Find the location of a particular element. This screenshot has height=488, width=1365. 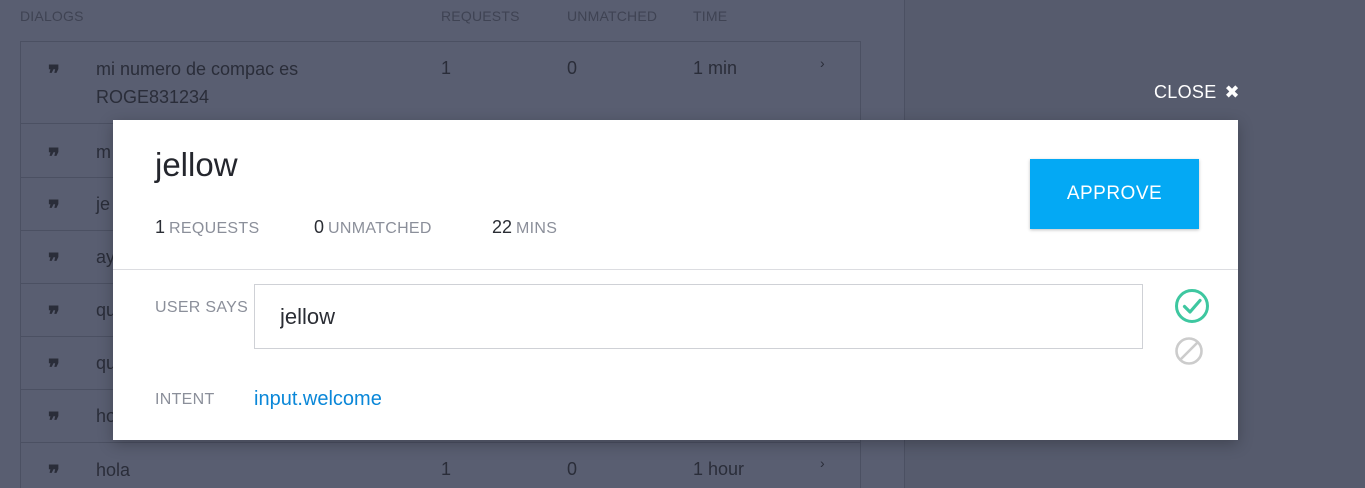

table-row: ❞ hola 1 0 1 hour › is located at coordinates (440, 465).